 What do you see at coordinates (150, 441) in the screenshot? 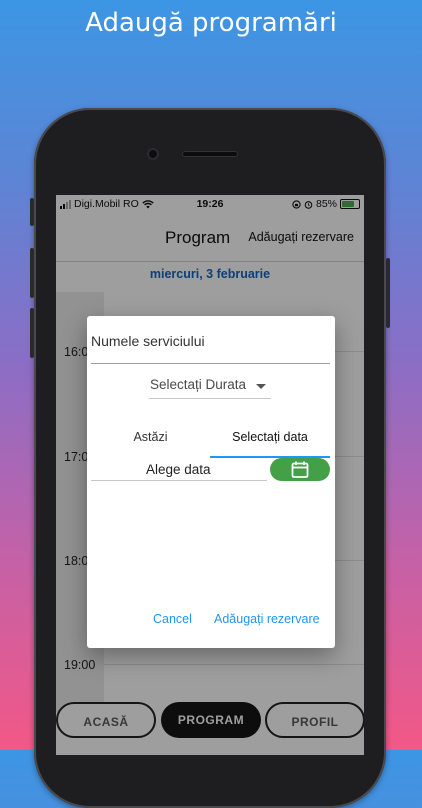
I see `tab-today: Astăzi` at bounding box center [150, 441].